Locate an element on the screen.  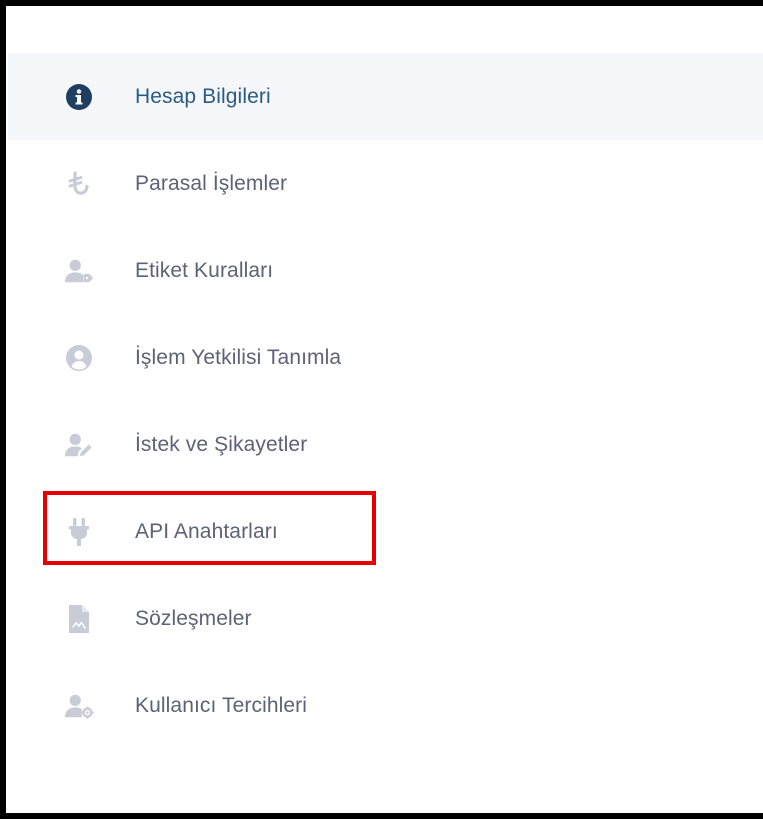
menu-item-islem-yetkilisi-tanimla: İşlem Yetkilisi Tanımla is located at coordinates (385, 357).